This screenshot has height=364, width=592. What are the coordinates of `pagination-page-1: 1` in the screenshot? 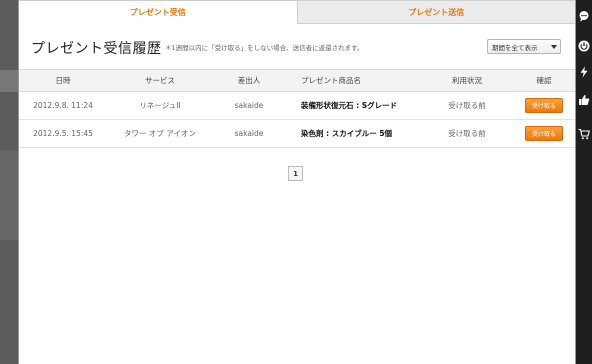 It's located at (295, 173).